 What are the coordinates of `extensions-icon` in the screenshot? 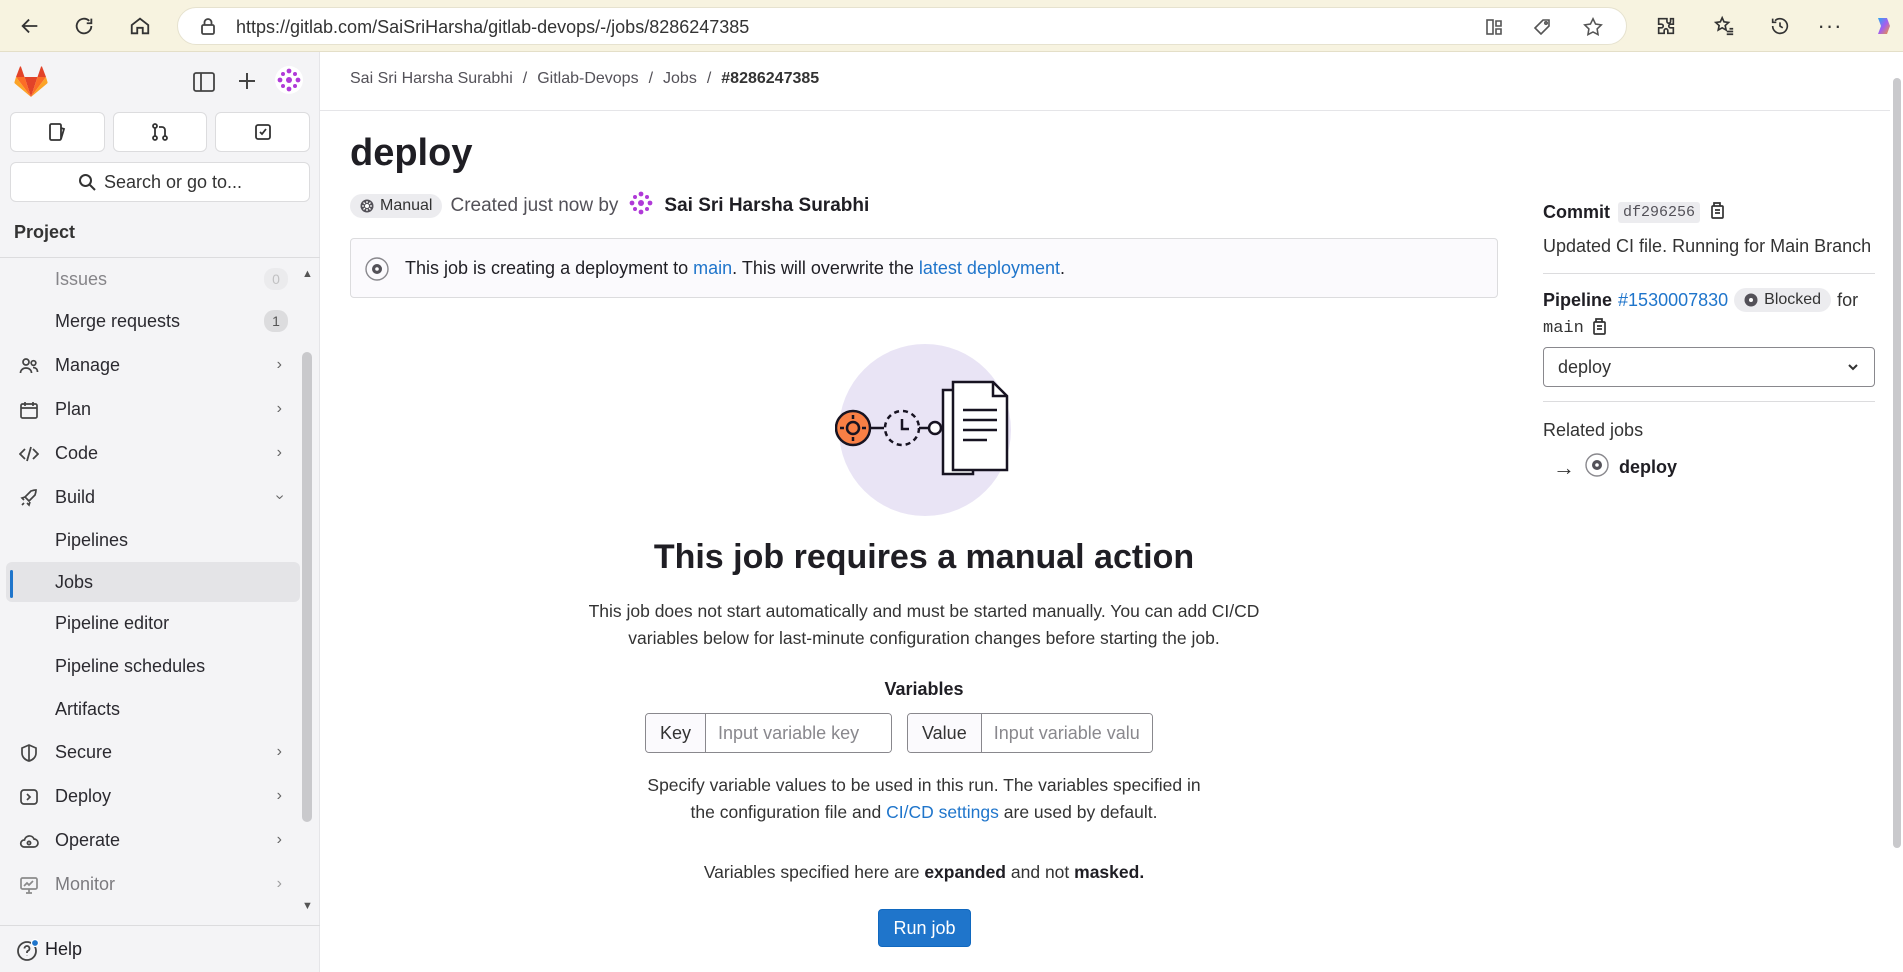 It's located at (1666, 26).